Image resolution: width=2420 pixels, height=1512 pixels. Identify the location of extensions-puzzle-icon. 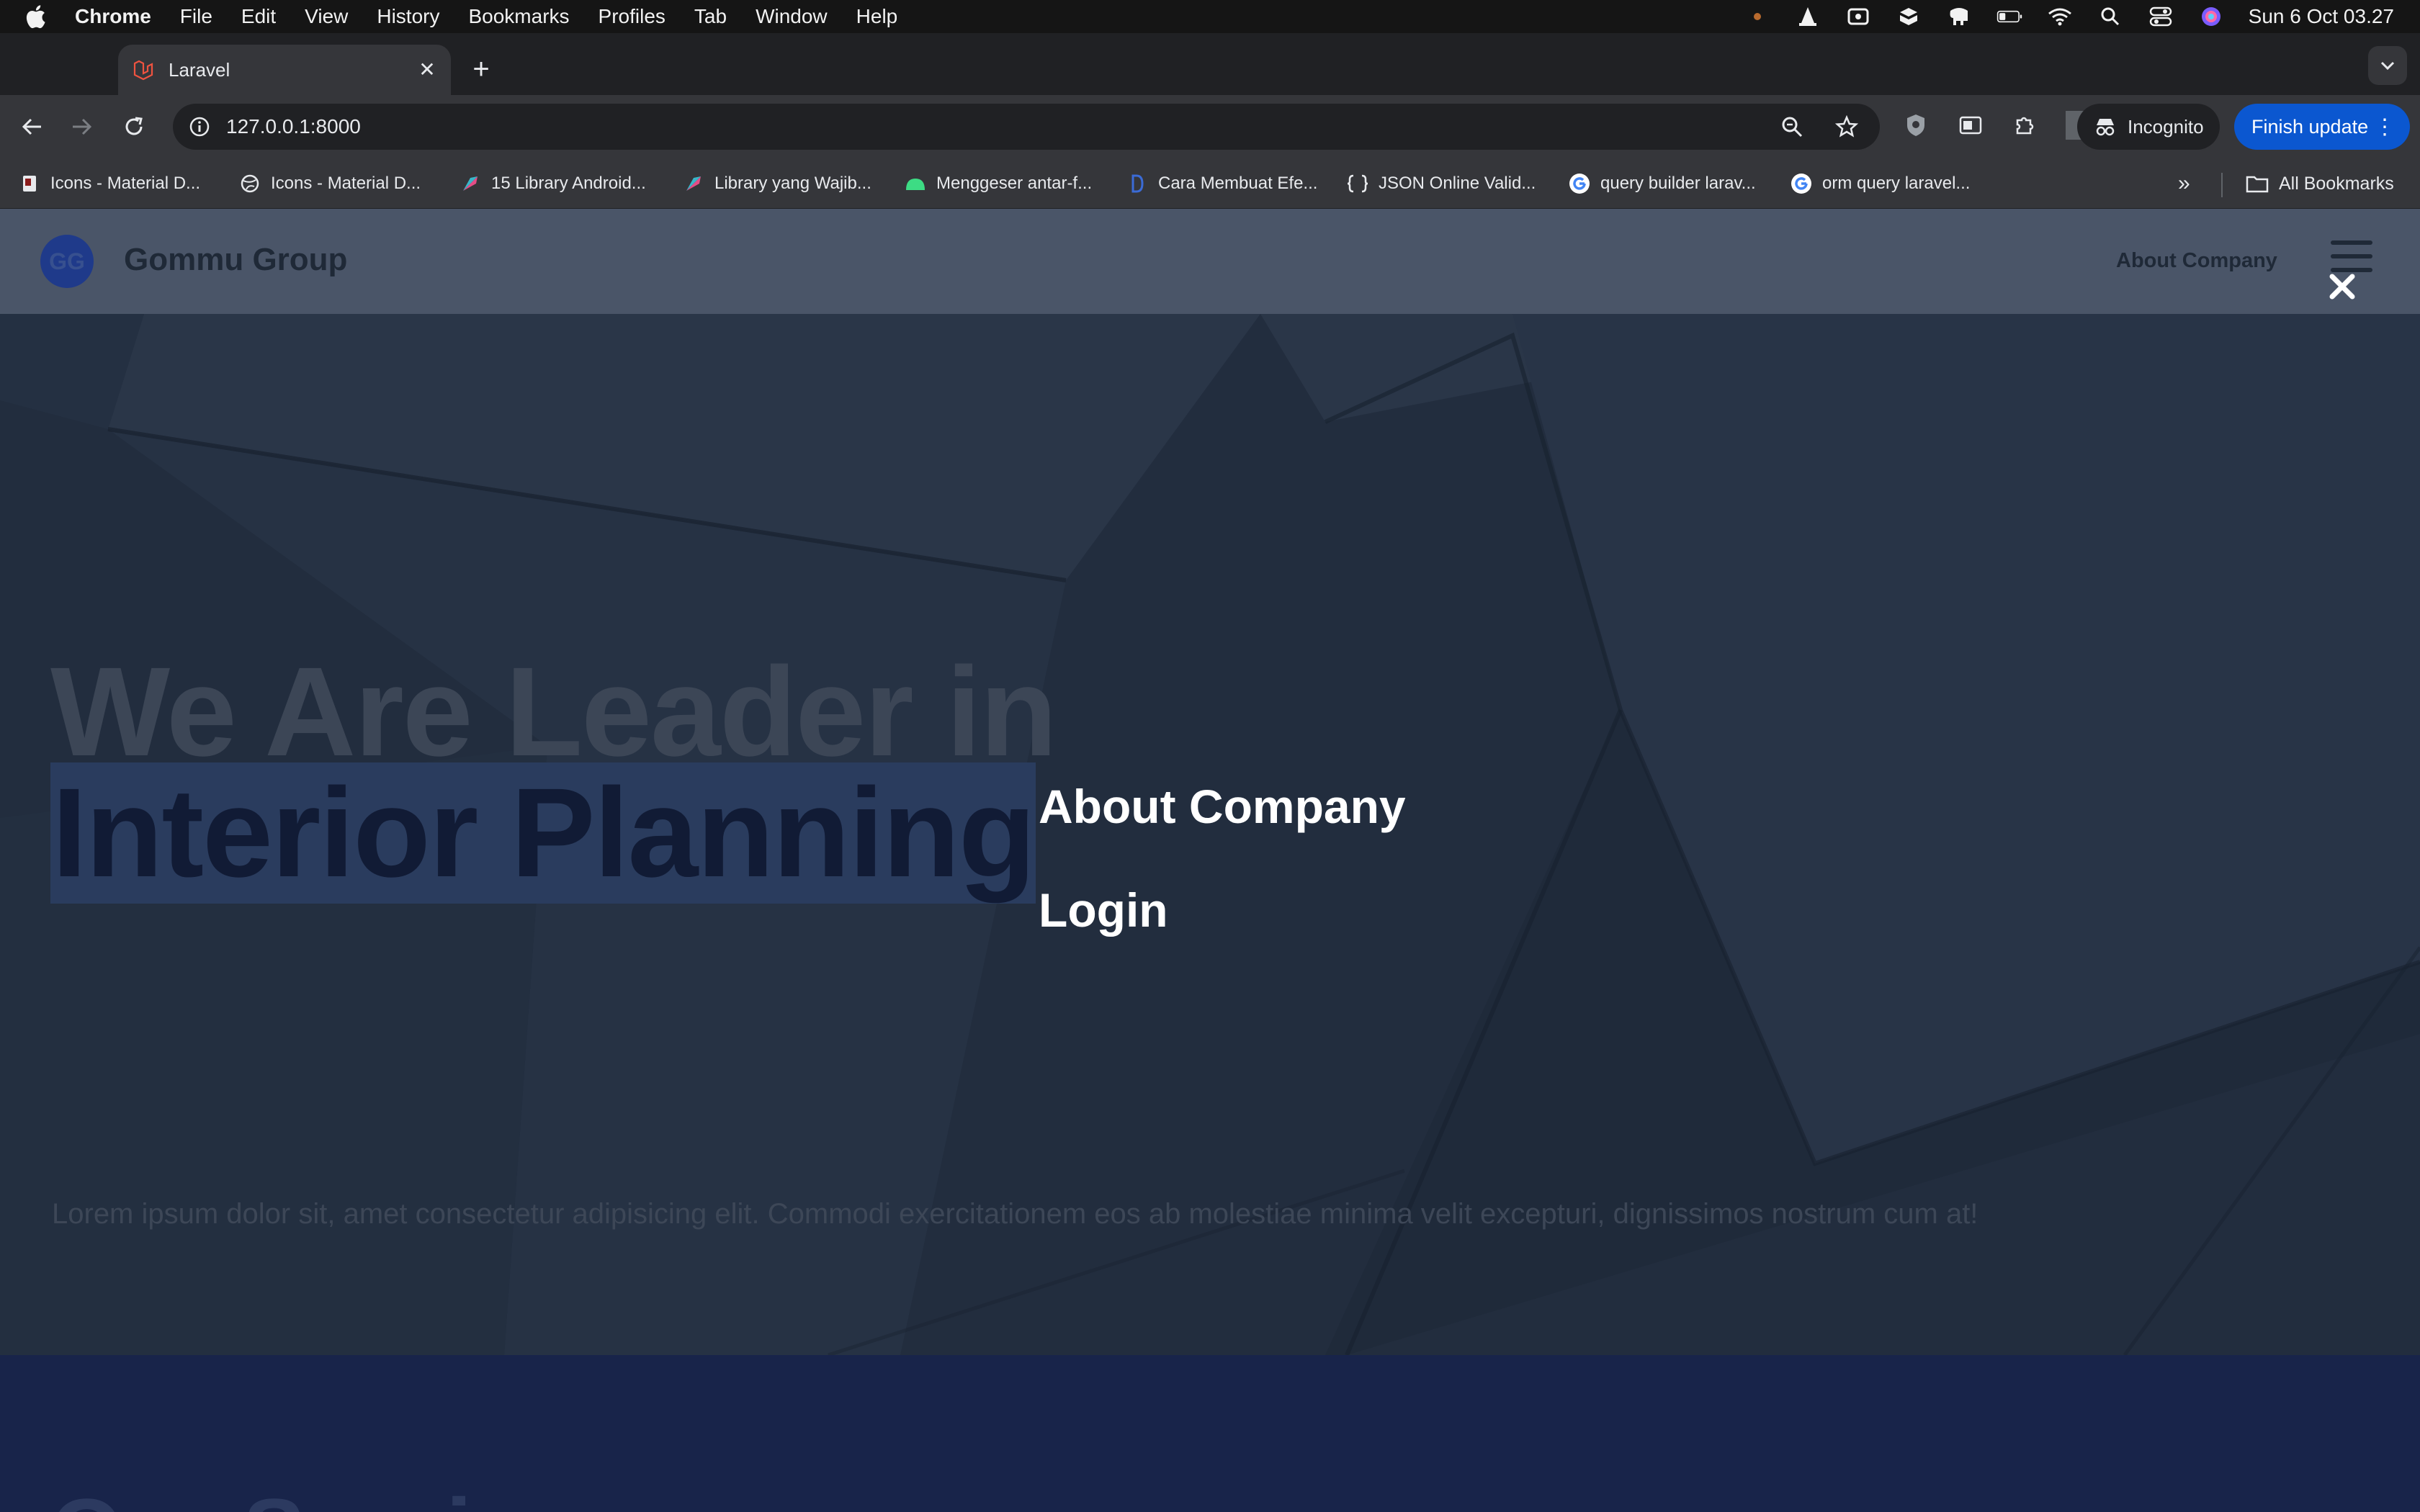
(2025, 125).